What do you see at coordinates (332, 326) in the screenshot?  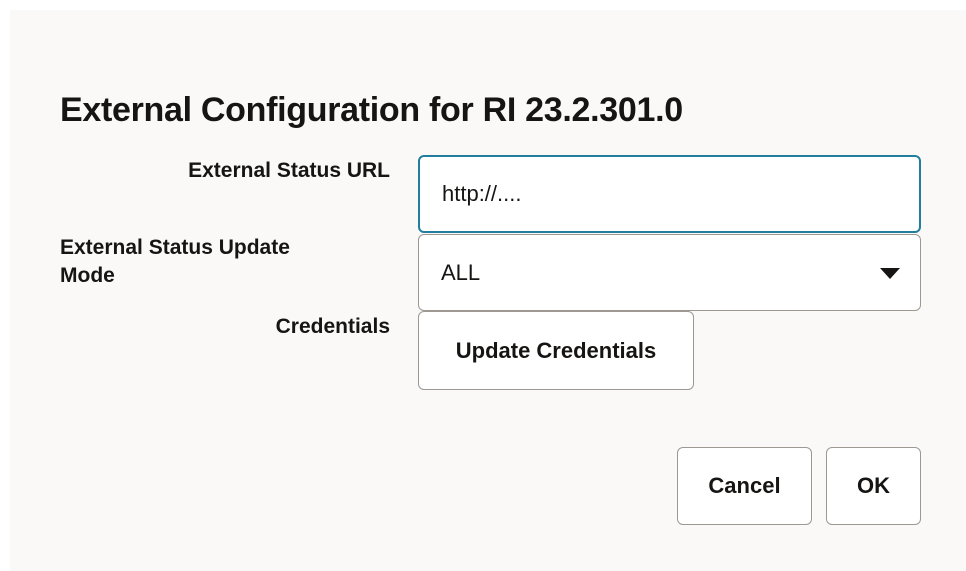 I see `credentials-label: Credentials` at bounding box center [332, 326].